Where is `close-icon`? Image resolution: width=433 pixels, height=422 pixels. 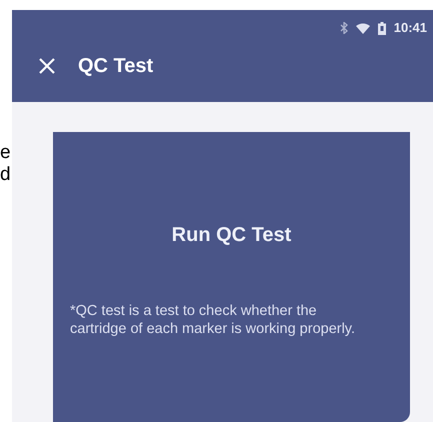
close-icon is located at coordinates (47, 66).